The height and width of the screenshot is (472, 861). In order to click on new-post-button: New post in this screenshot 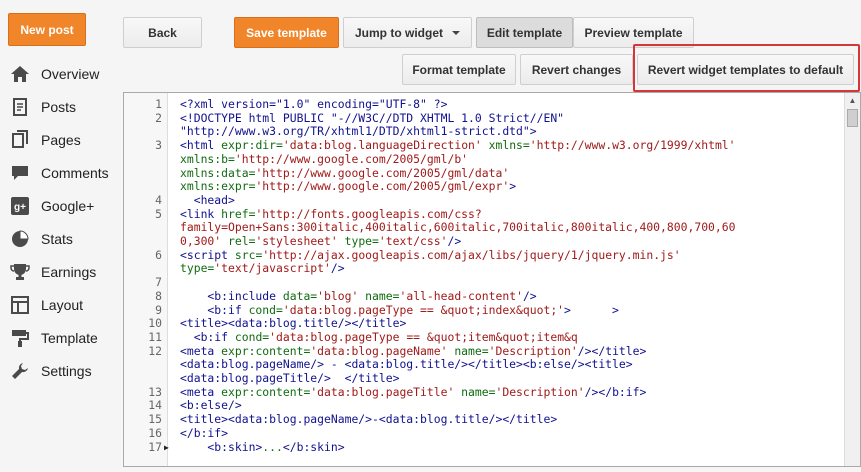, I will do `click(47, 29)`.